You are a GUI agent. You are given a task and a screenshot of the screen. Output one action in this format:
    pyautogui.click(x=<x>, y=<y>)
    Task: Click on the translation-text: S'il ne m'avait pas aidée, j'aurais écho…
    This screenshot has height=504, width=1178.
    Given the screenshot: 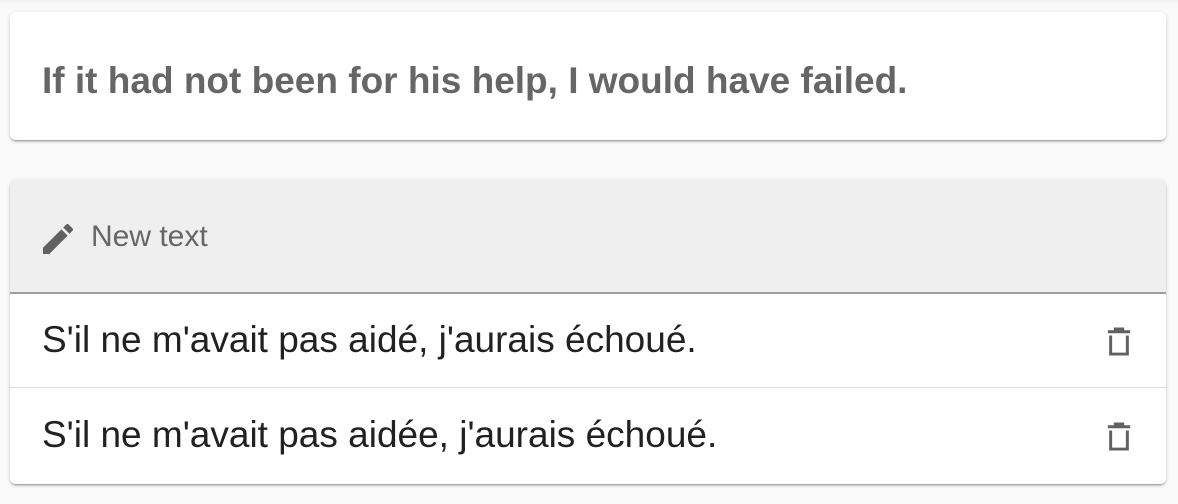 What is the action you would take?
    pyautogui.click(x=380, y=434)
    